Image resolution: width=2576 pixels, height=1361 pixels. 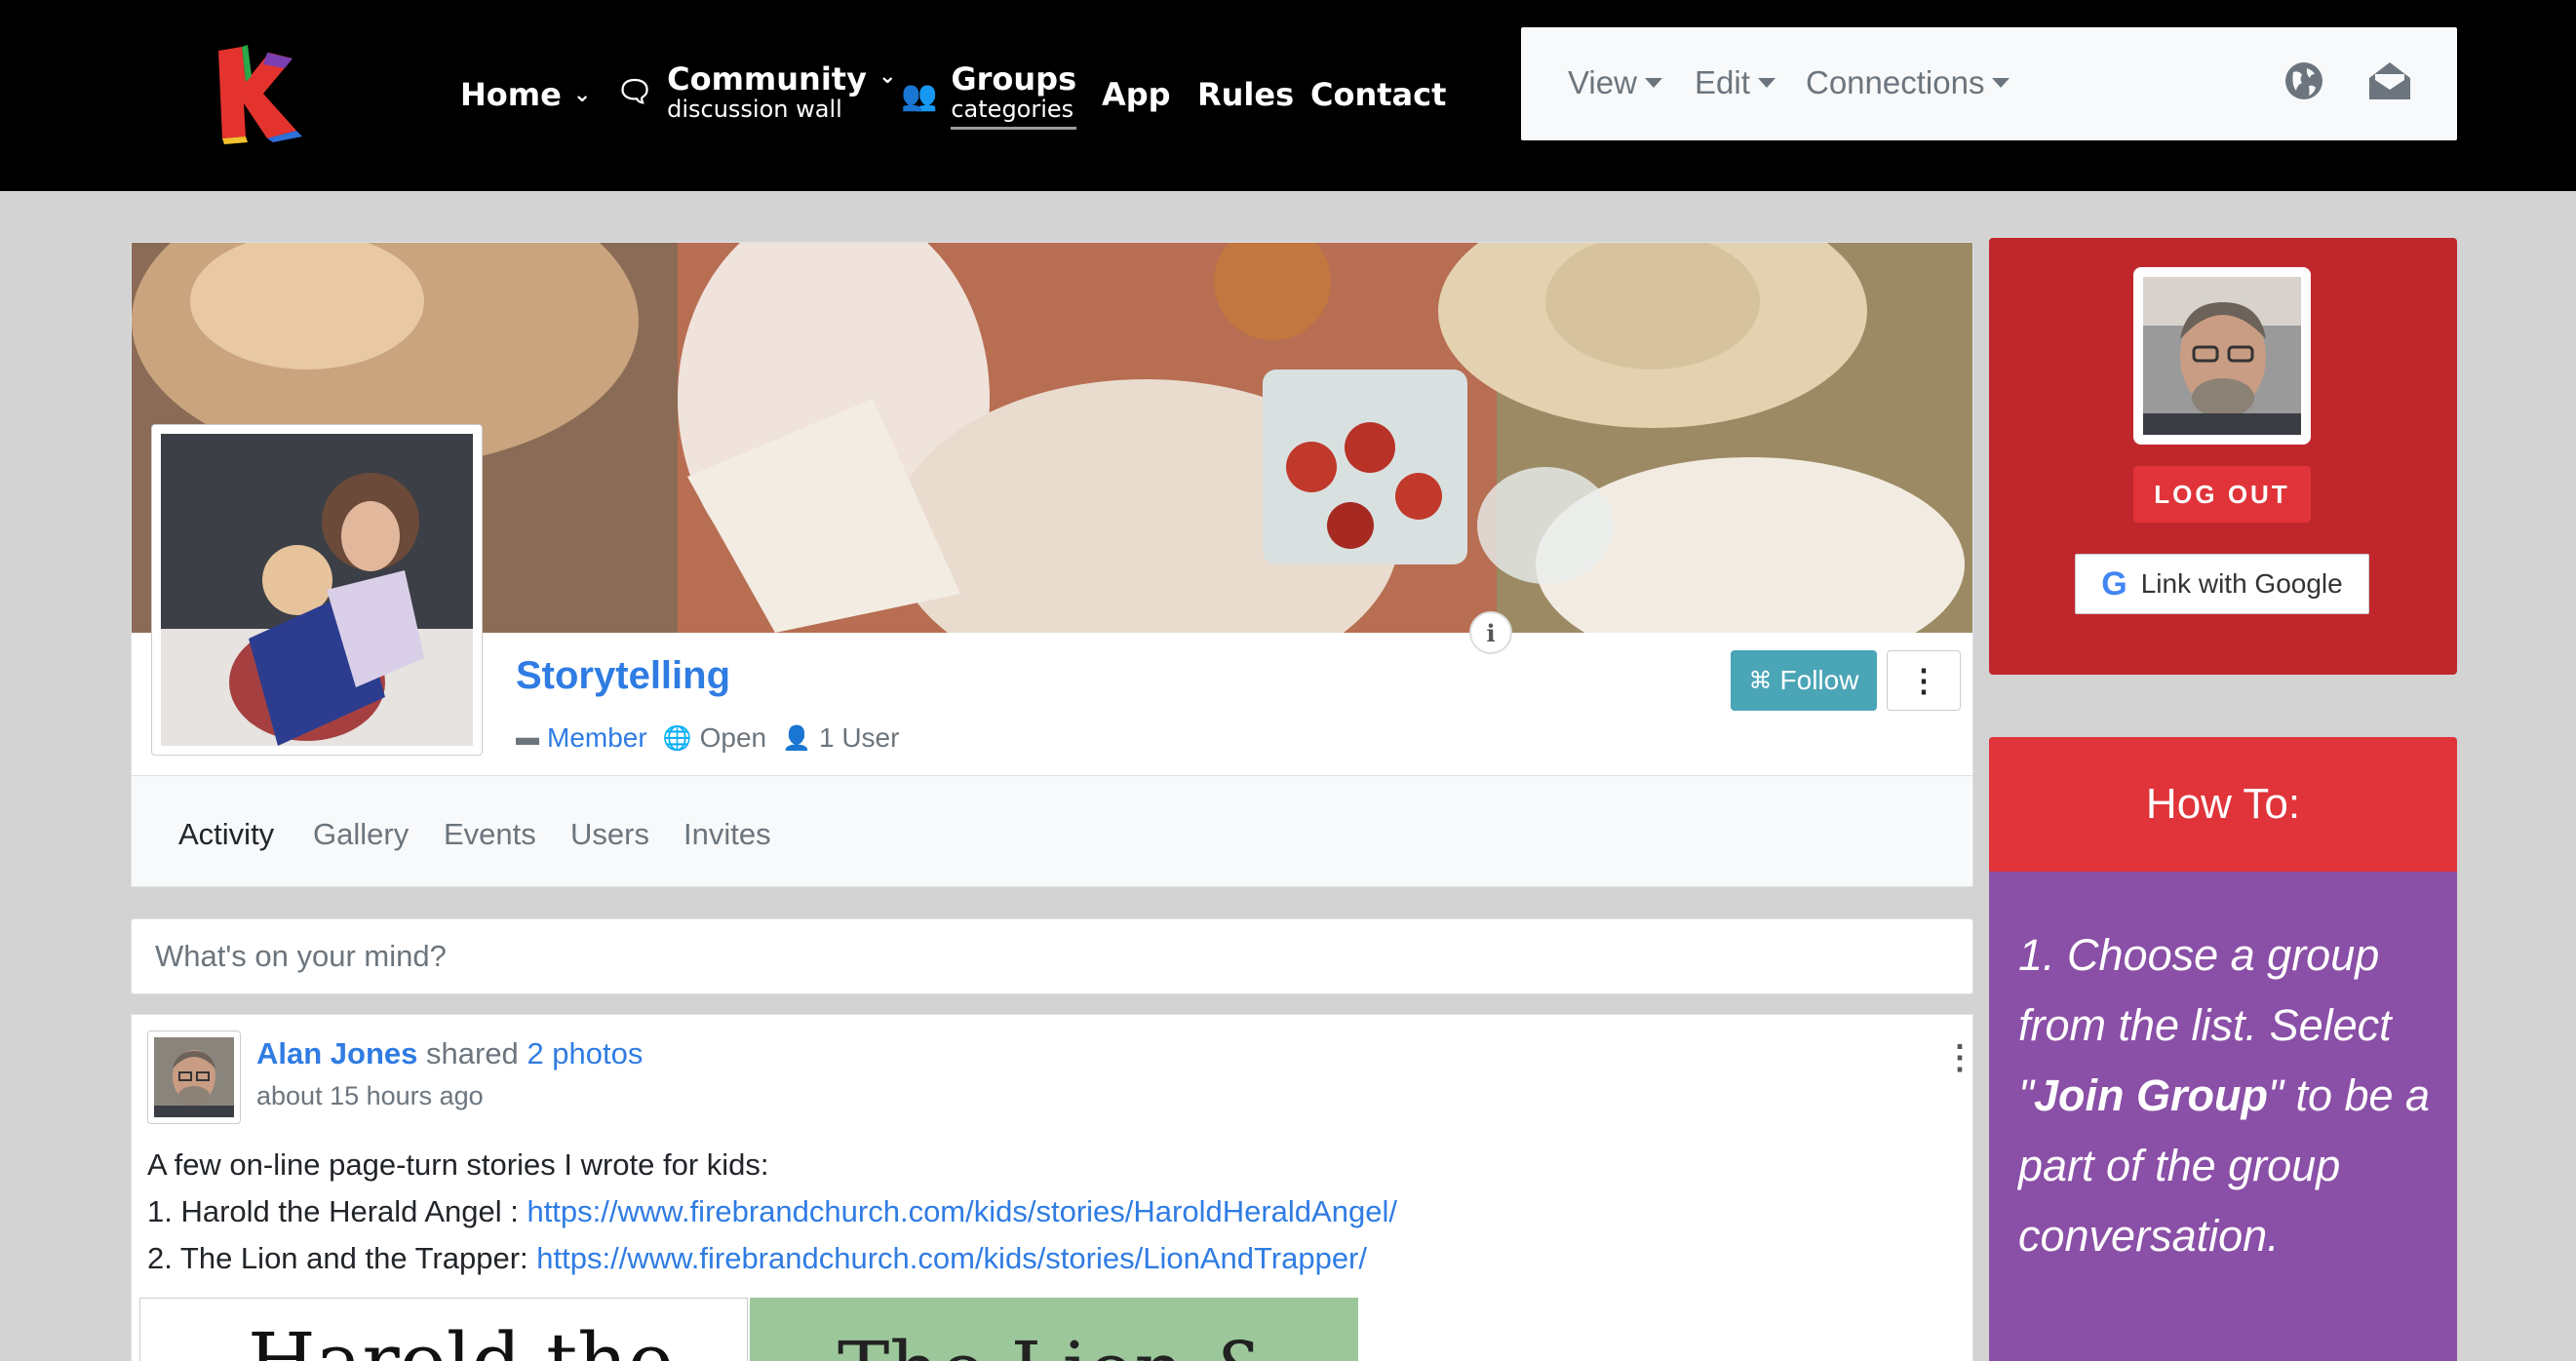 What do you see at coordinates (796, 738) in the screenshot?
I see `user-icon: 👤` at bounding box center [796, 738].